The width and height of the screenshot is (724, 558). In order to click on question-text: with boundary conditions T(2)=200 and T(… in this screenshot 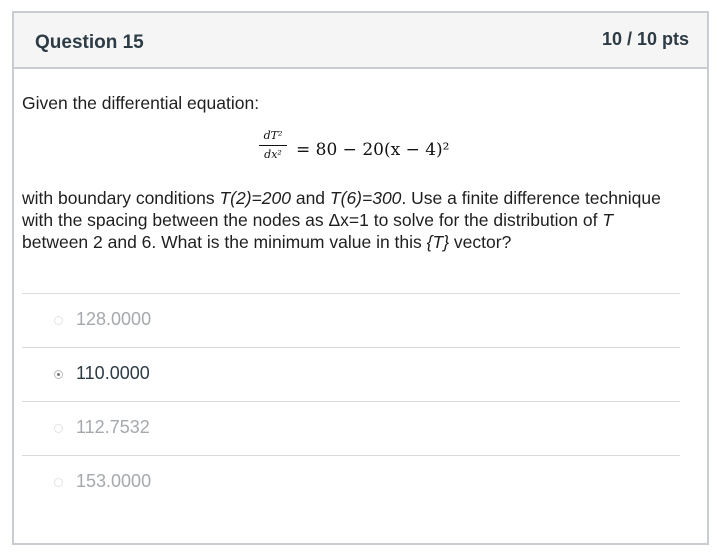, I will do `click(352, 220)`.